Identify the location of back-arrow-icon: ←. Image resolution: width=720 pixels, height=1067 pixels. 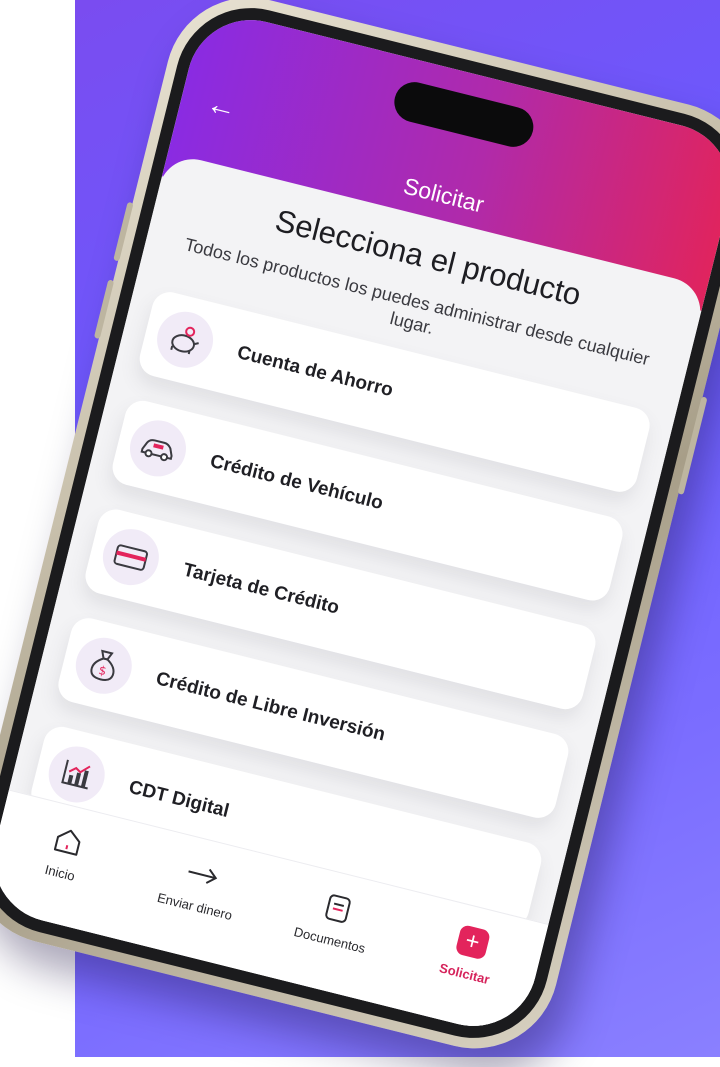
(221, 106).